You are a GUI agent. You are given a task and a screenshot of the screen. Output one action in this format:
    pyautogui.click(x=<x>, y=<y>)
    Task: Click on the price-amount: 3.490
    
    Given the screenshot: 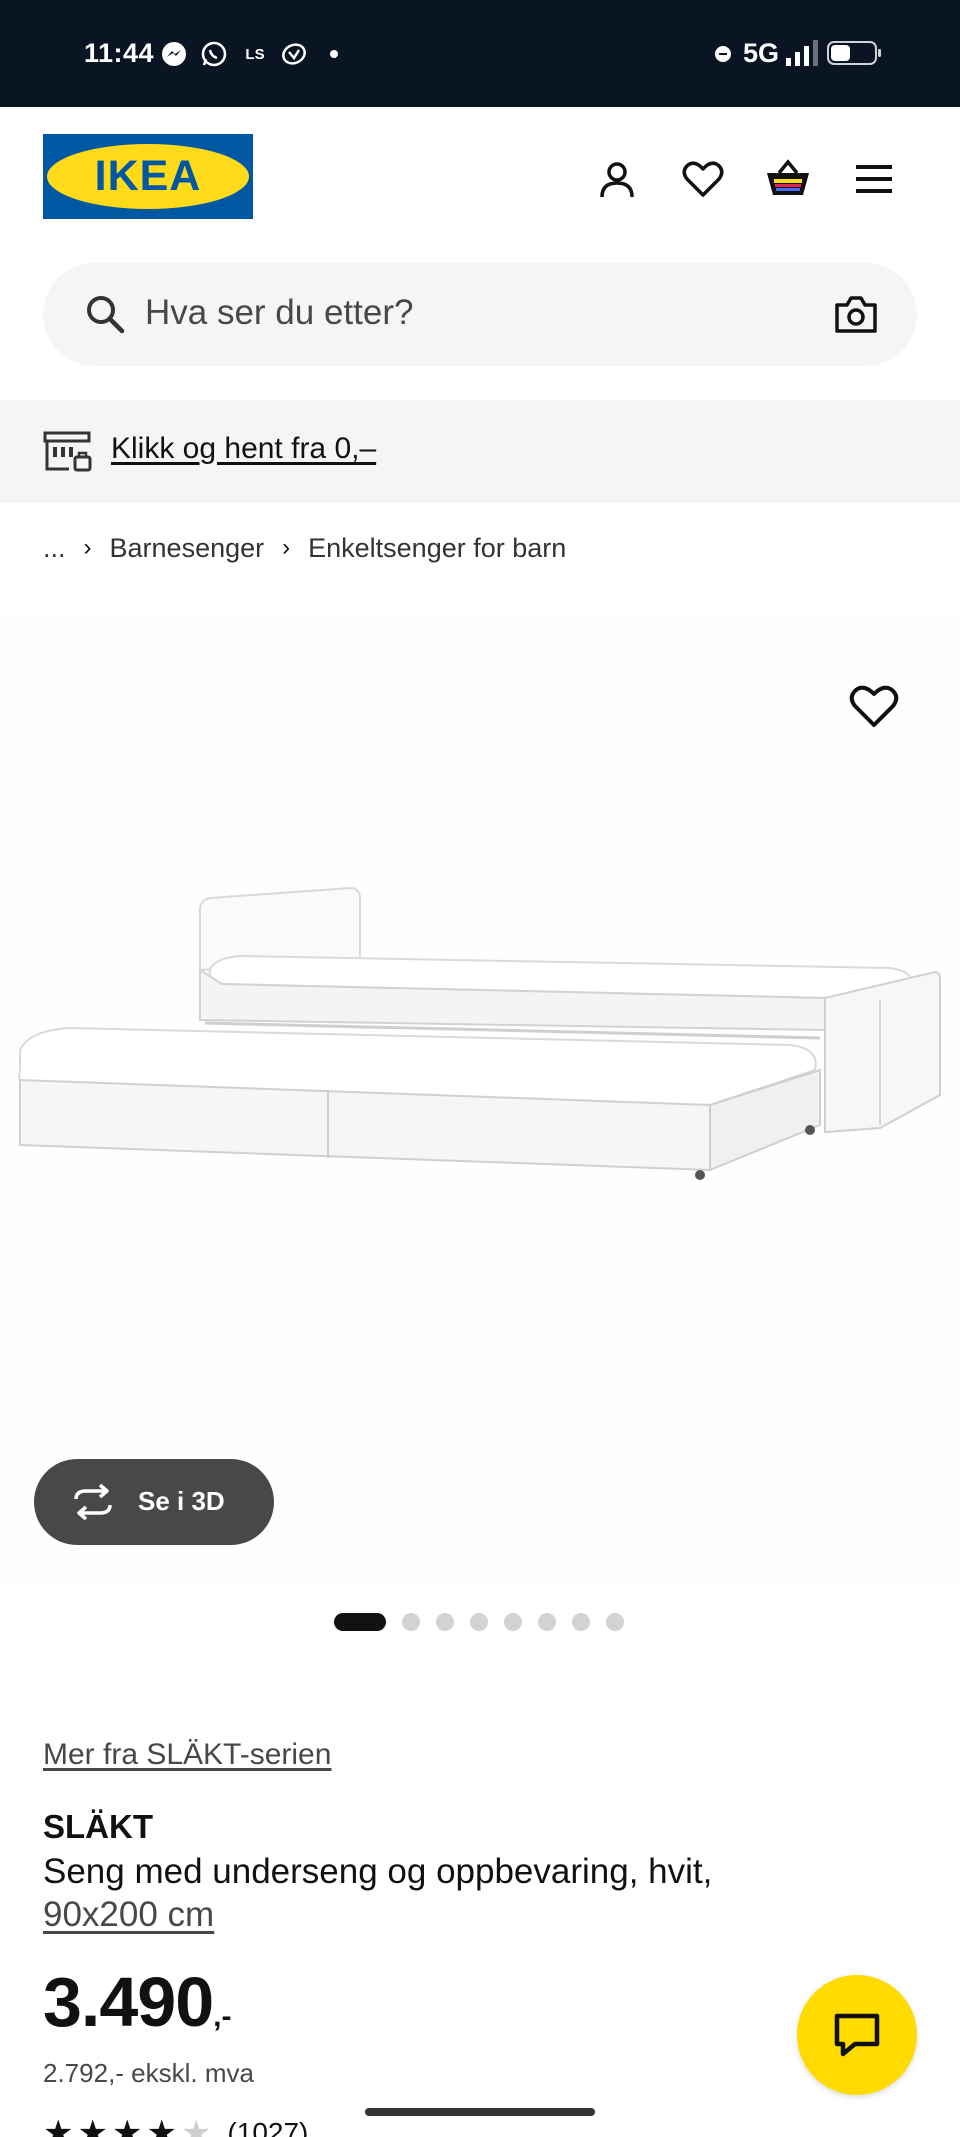 What is the action you would take?
    pyautogui.click(x=128, y=2002)
    